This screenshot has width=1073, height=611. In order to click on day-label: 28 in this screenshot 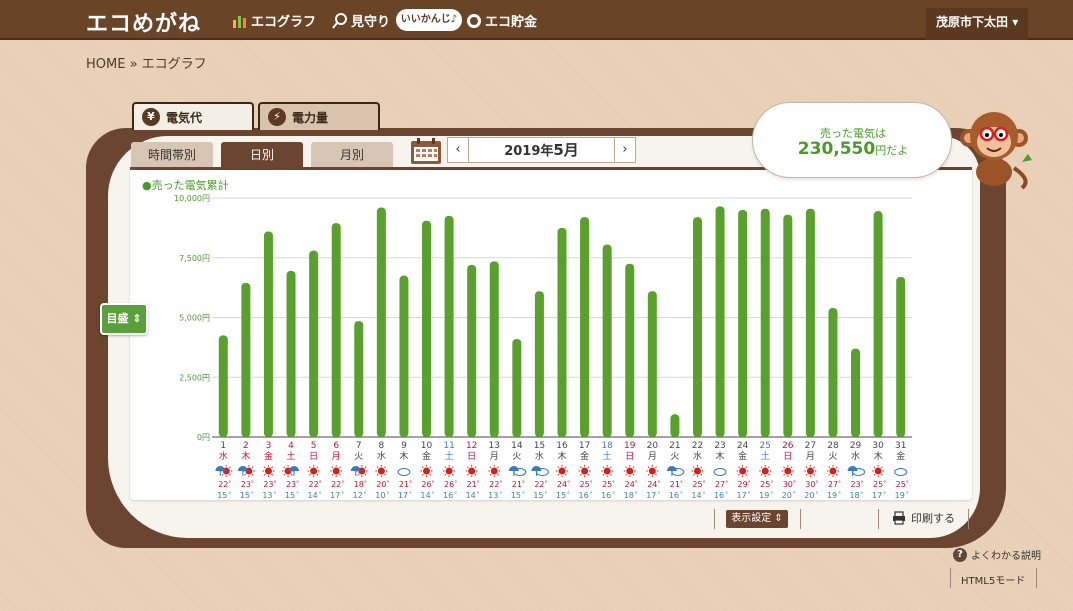, I will do `click(833, 446)`.